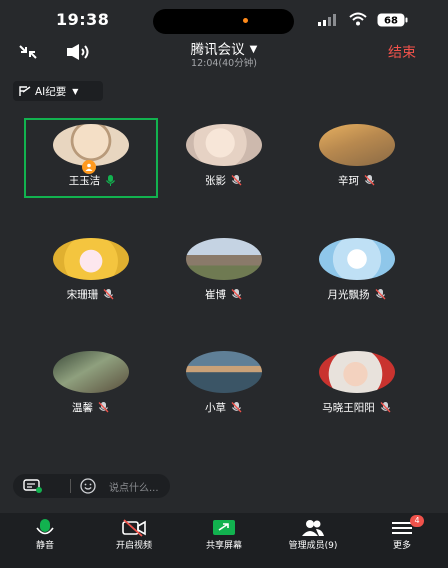 The height and width of the screenshot is (568, 448). Describe the element at coordinates (51, 91) in the screenshot. I see `ai-minutes-label: AI纪要` at that location.